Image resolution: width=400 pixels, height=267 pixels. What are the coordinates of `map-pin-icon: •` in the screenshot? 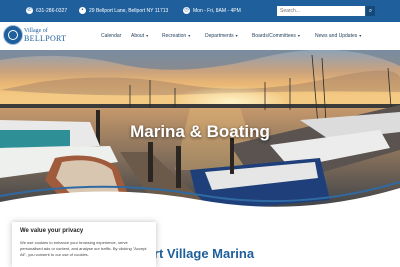 It's located at (82, 10).